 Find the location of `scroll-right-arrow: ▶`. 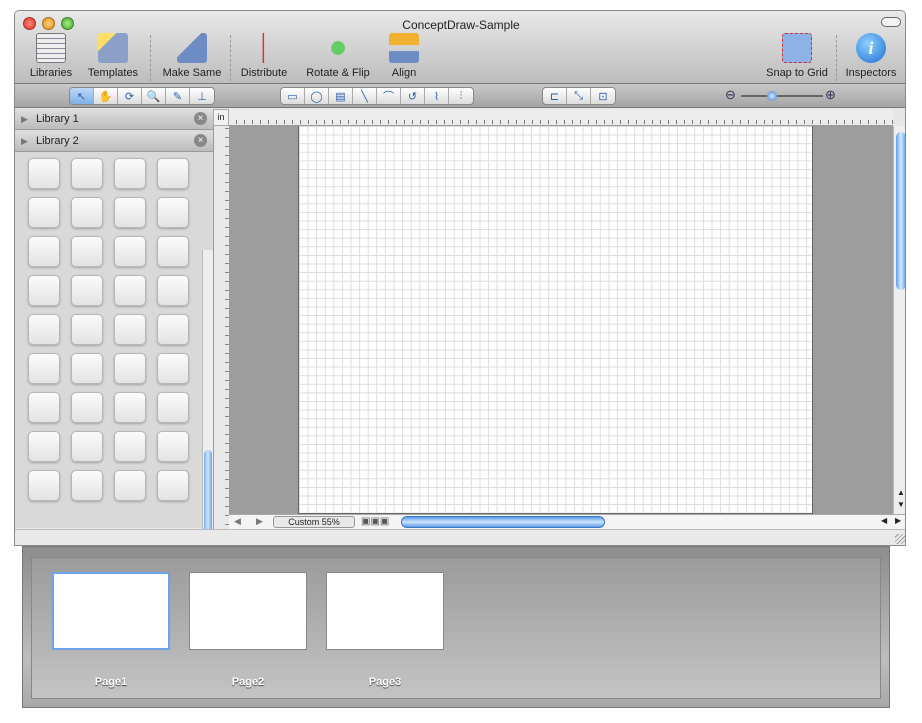

scroll-right-arrow: ▶ is located at coordinates (898, 520).